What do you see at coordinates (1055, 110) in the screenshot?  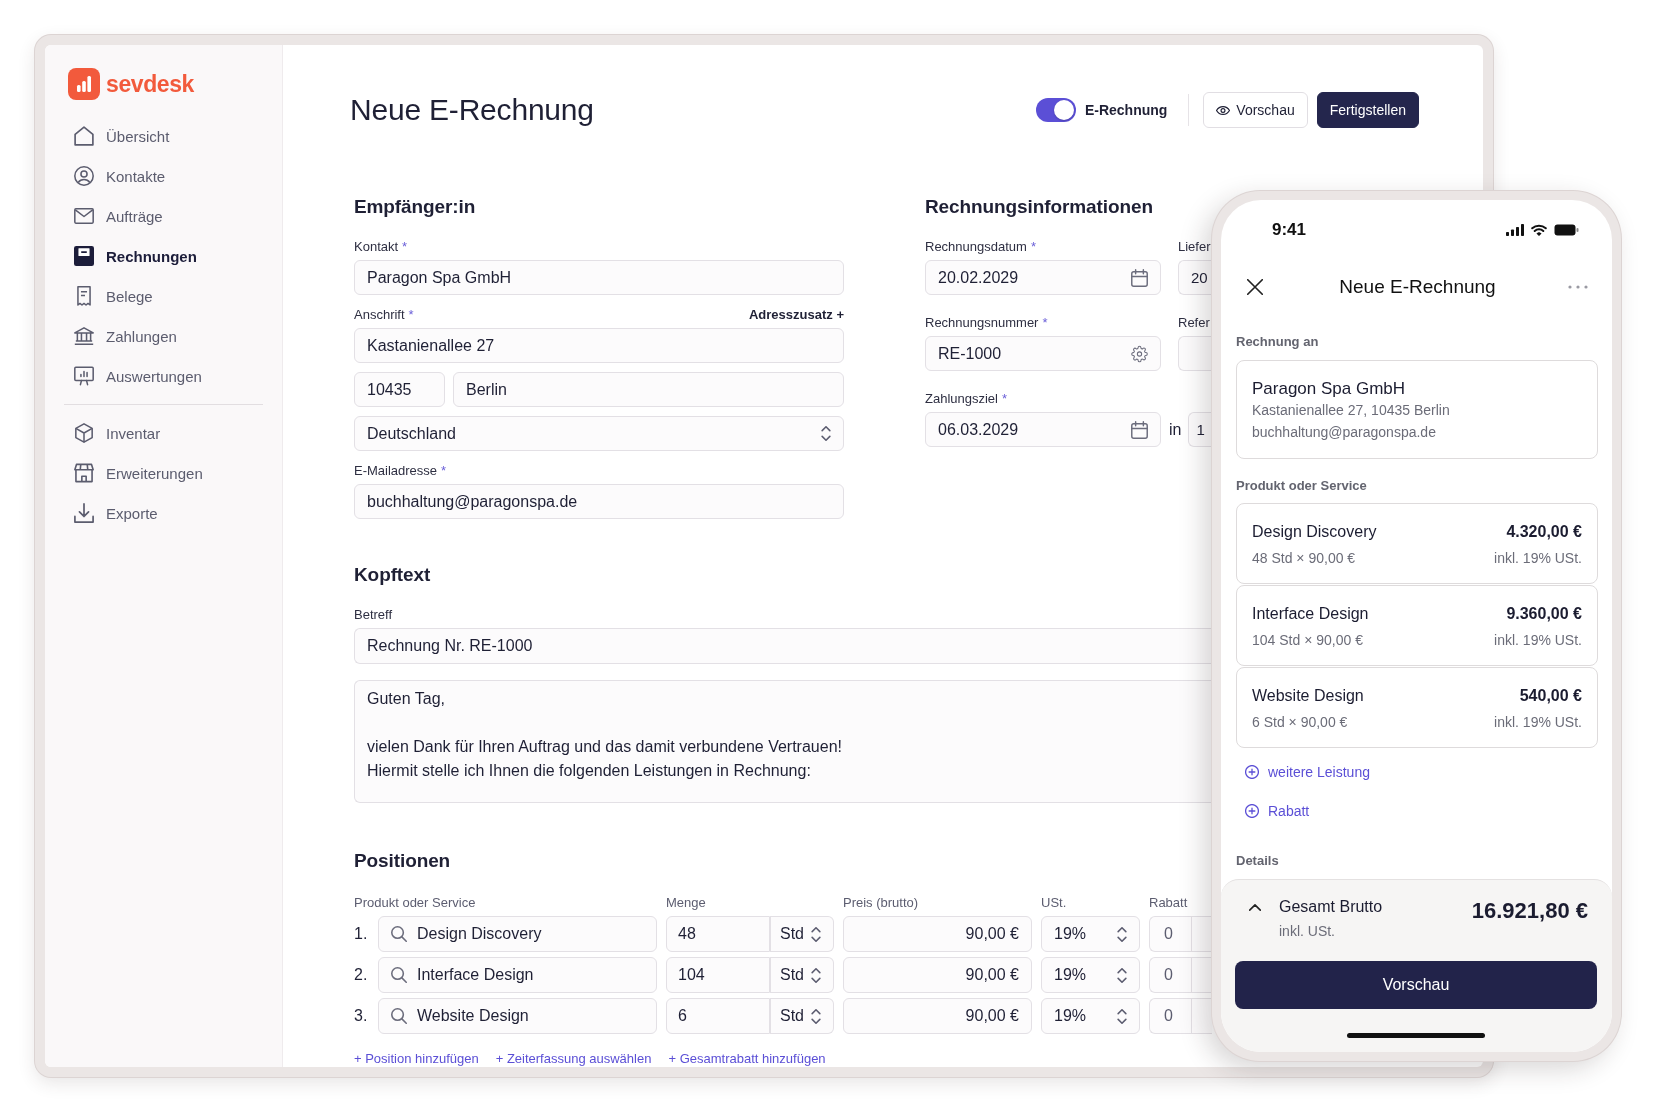 I see `toggle-switch` at bounding box center [1055, 110].